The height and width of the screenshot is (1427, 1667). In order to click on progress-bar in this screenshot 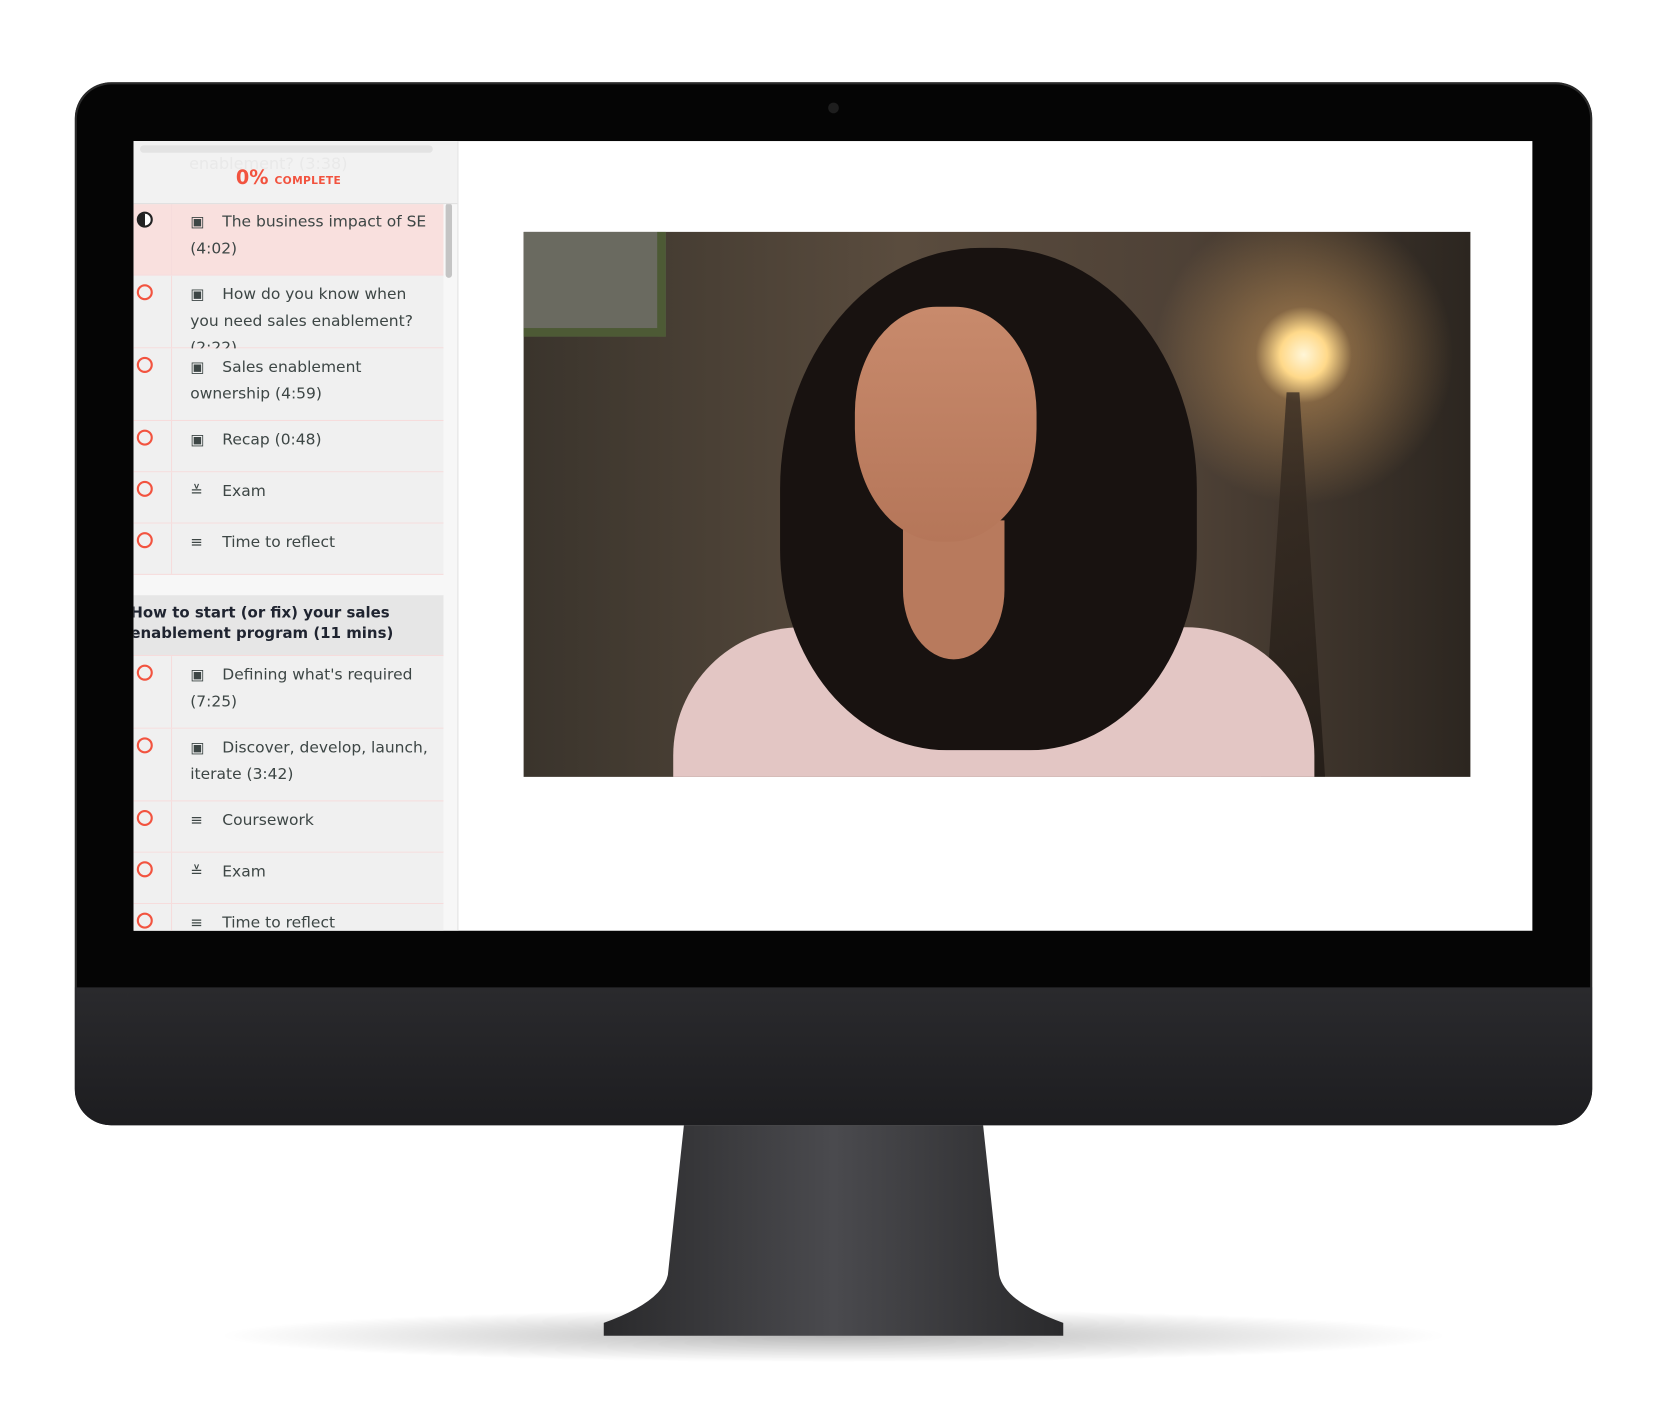, I will do `click(286, 149)`.